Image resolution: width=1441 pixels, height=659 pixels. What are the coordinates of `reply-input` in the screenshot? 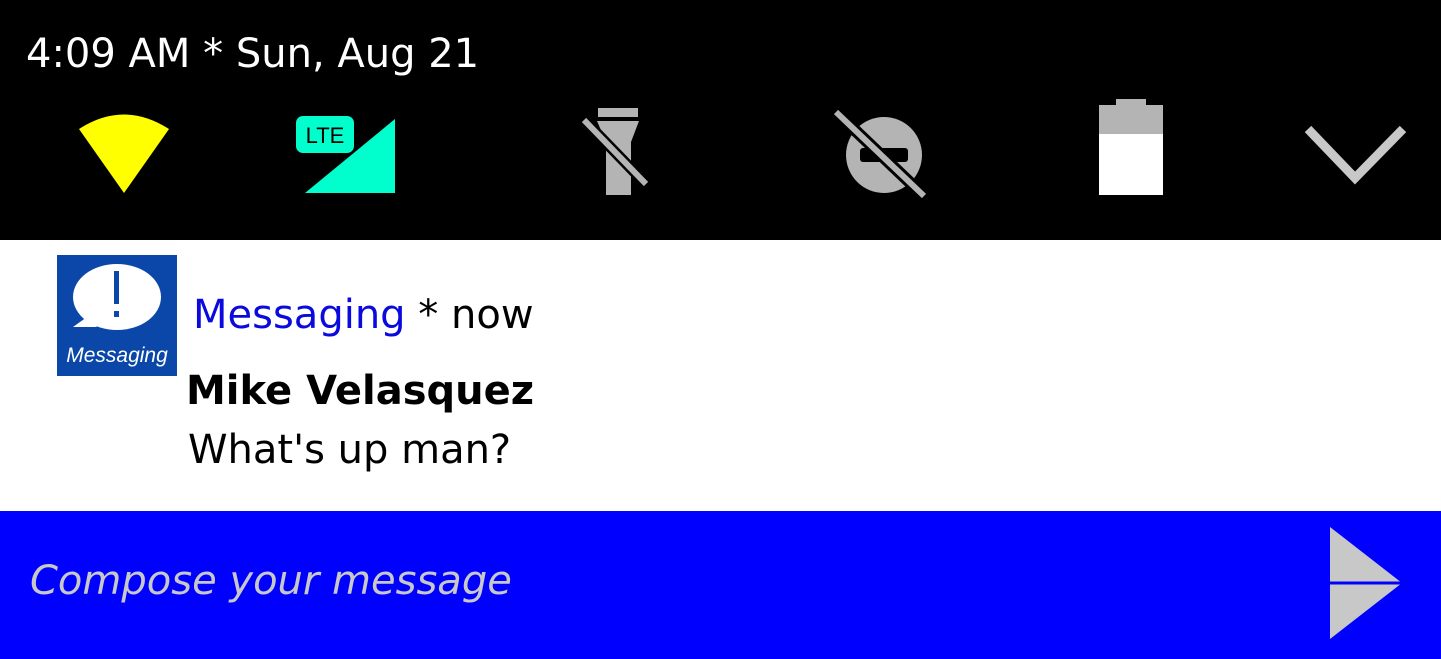 It's located at (660, 581).